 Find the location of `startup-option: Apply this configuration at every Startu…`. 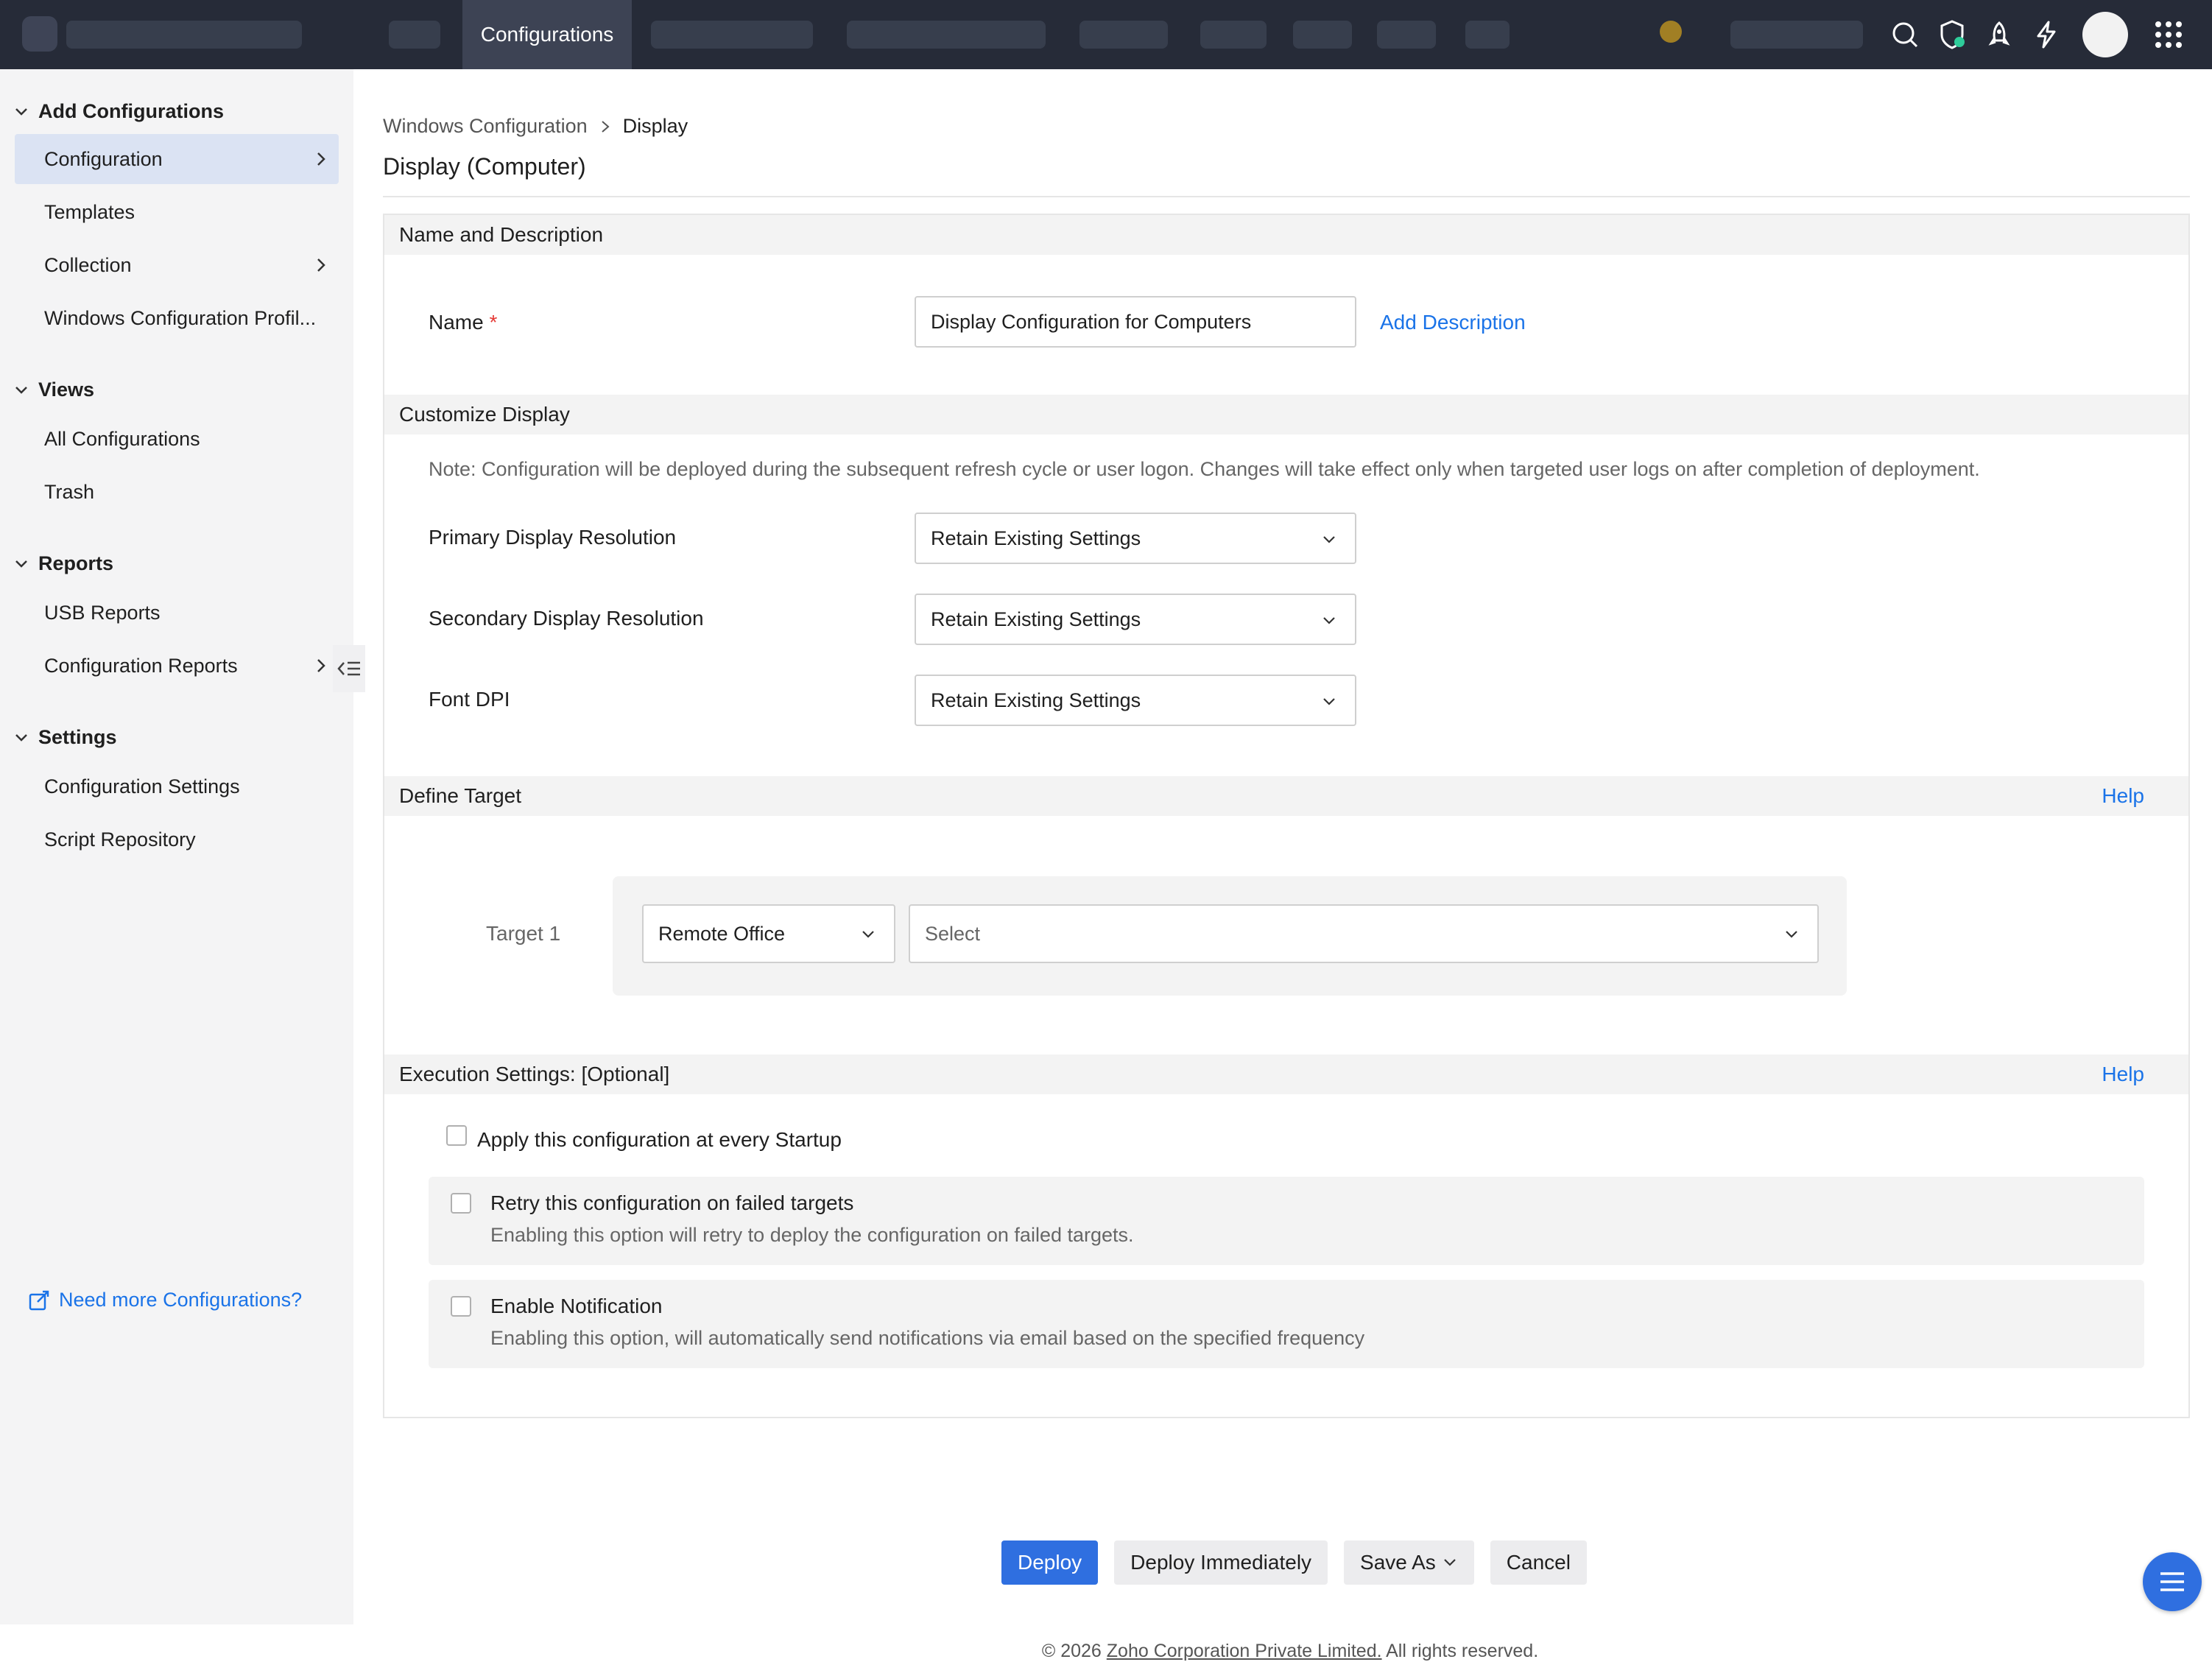

startup-option: Apply this configuration at every Startu… is located at coordinates (644, 1138).